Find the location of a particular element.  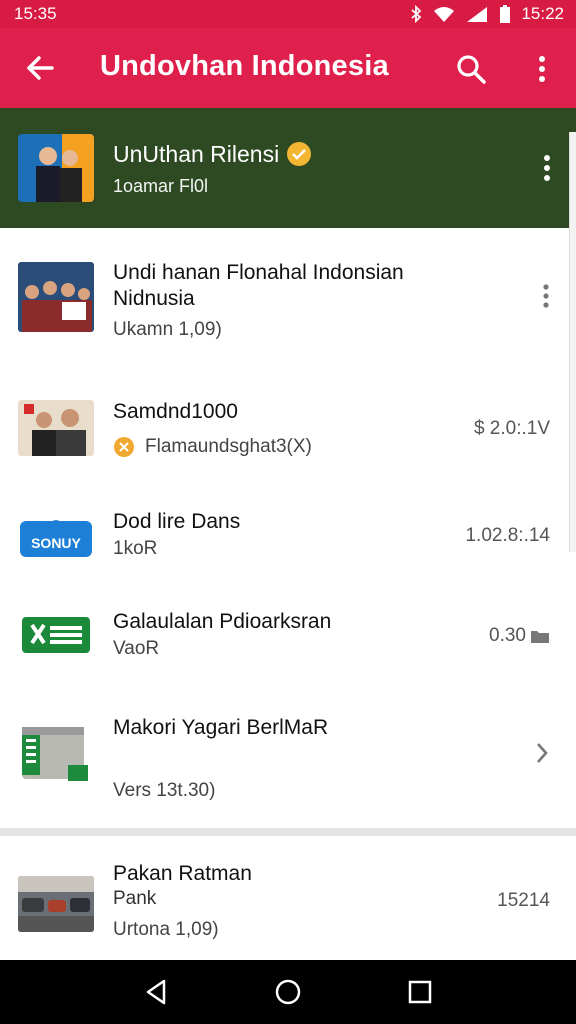

verified-badge-icon is located at coordinates (299, 153).